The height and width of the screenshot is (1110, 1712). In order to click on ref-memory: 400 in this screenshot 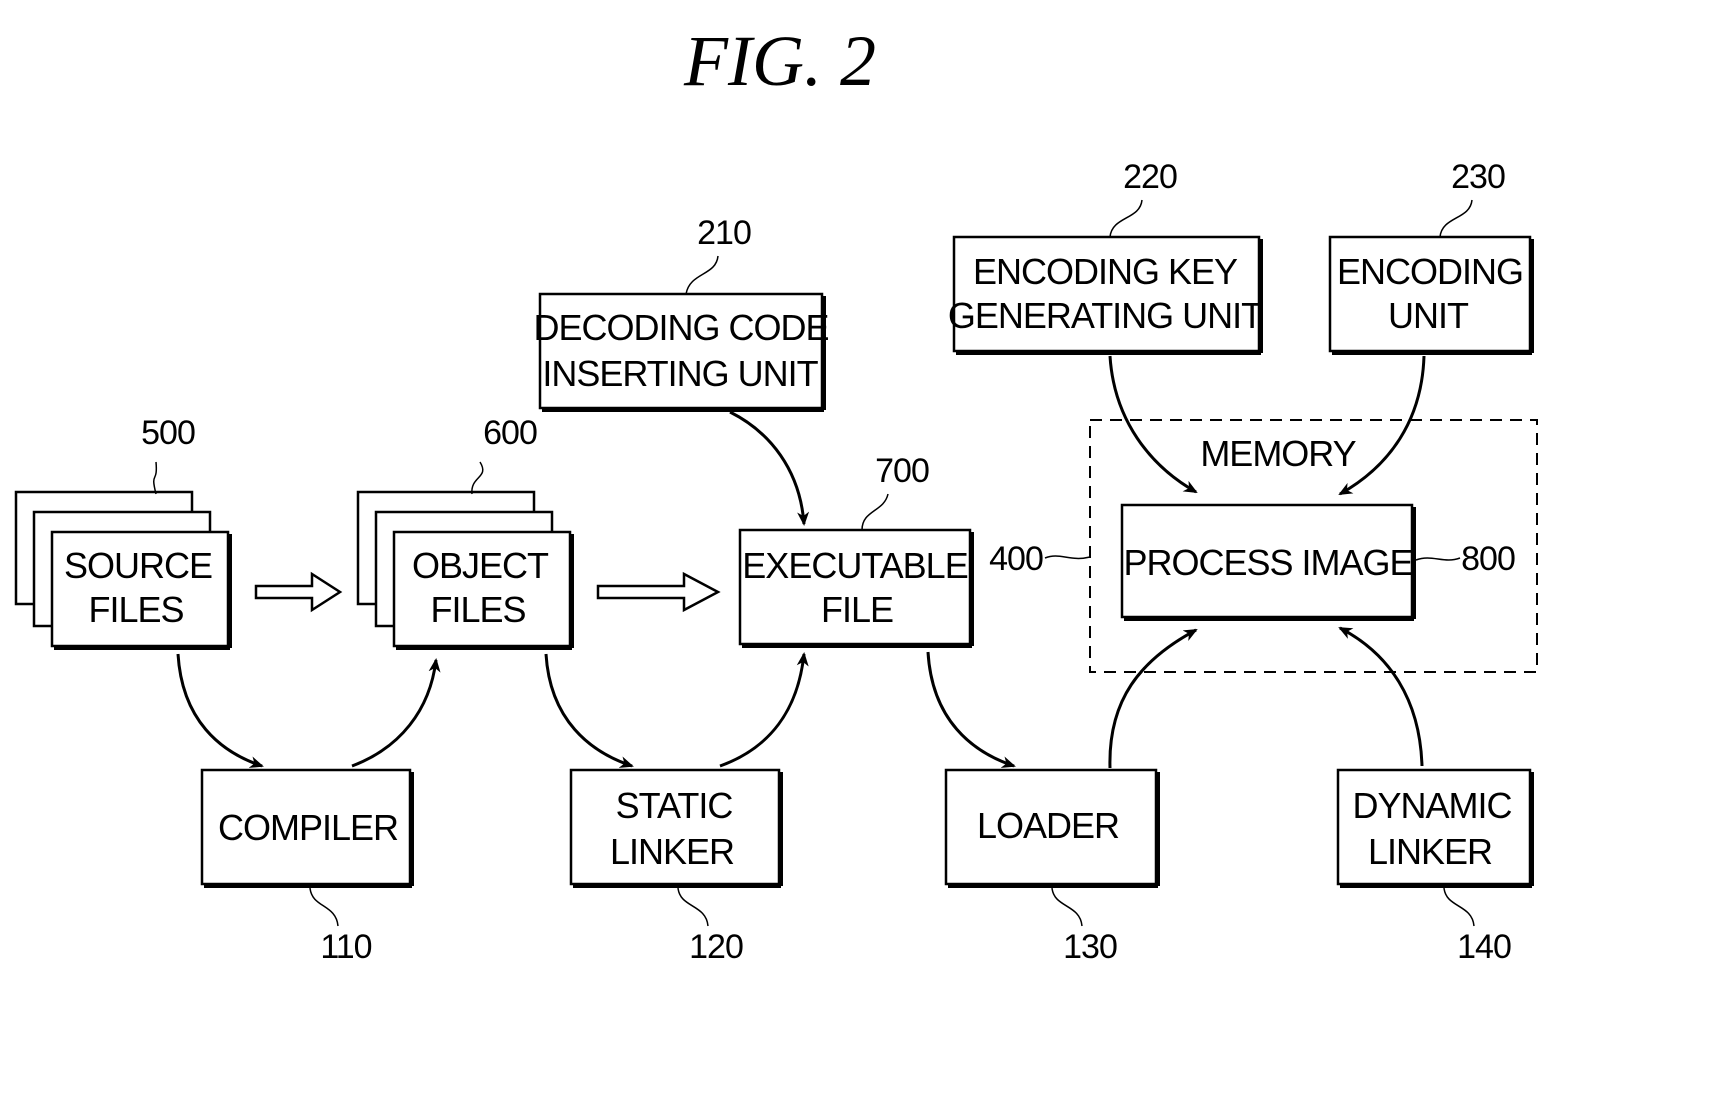, I will do `click(1016, 559)`.